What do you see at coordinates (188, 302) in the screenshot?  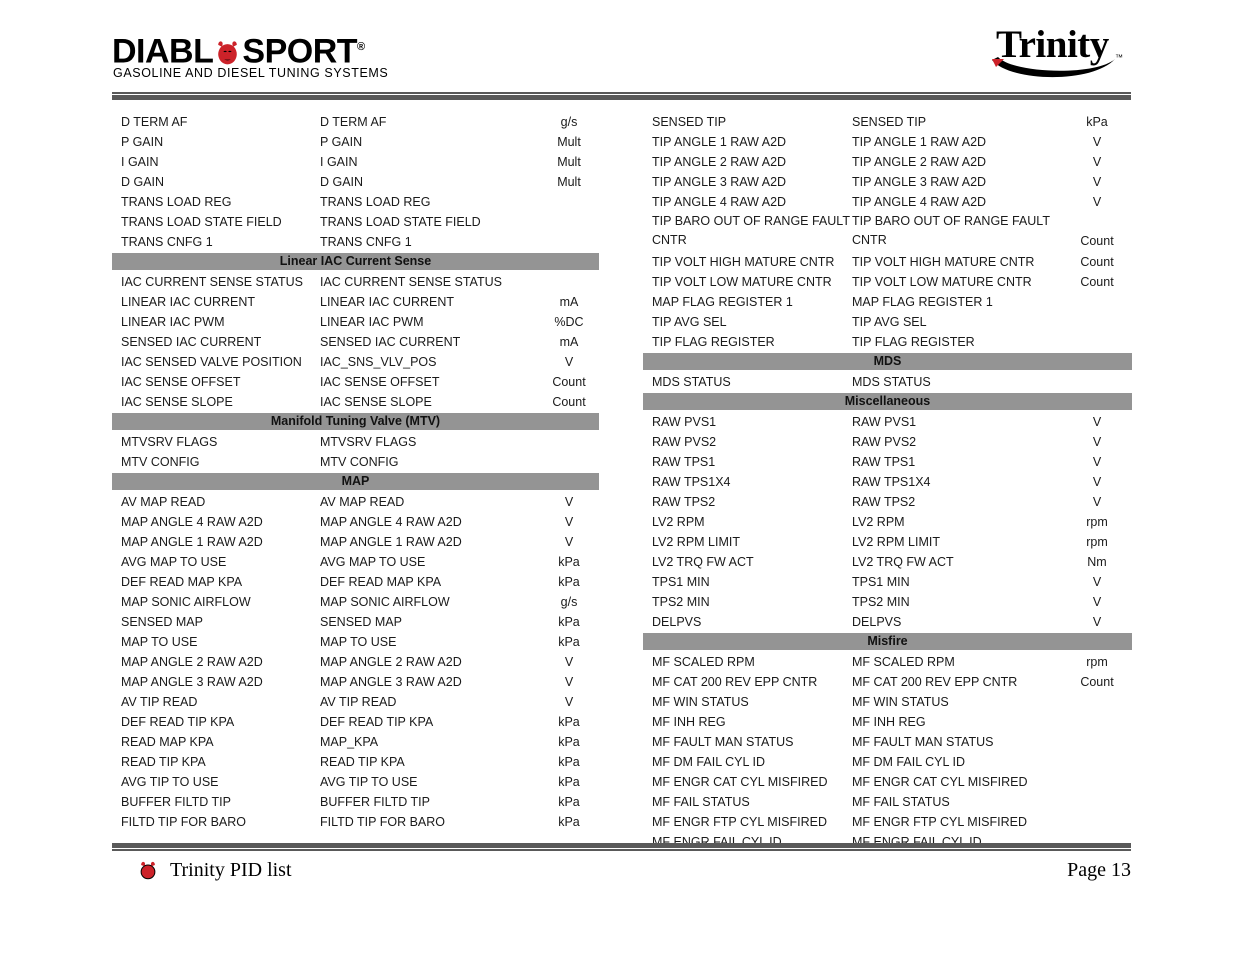 I see `pid-name-cell: LINEAR IAC CURRENT` at bounding box center [188, 302].